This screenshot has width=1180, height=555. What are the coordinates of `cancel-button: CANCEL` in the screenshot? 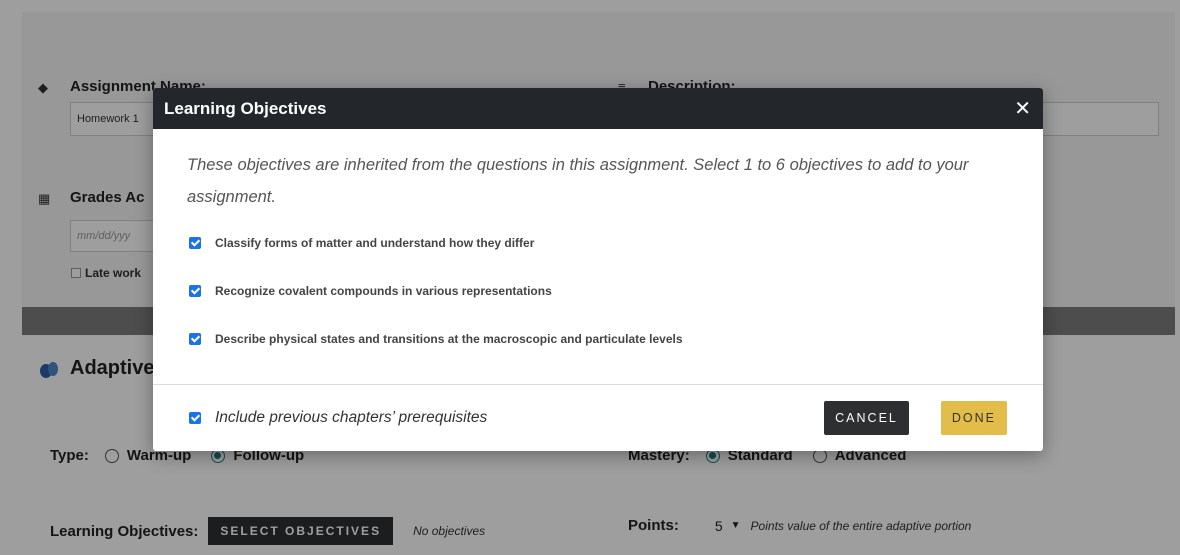 It's located at (866, 418).